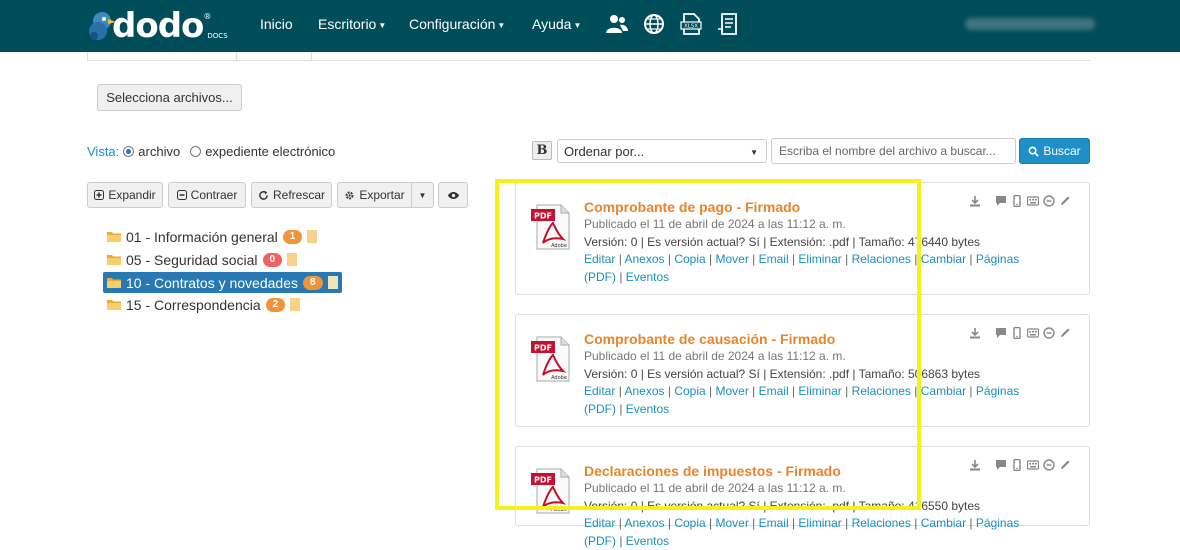 This screenshot has width=1180, height=550. I want to click on nav-inicio: Inicio, so click(276, 24).